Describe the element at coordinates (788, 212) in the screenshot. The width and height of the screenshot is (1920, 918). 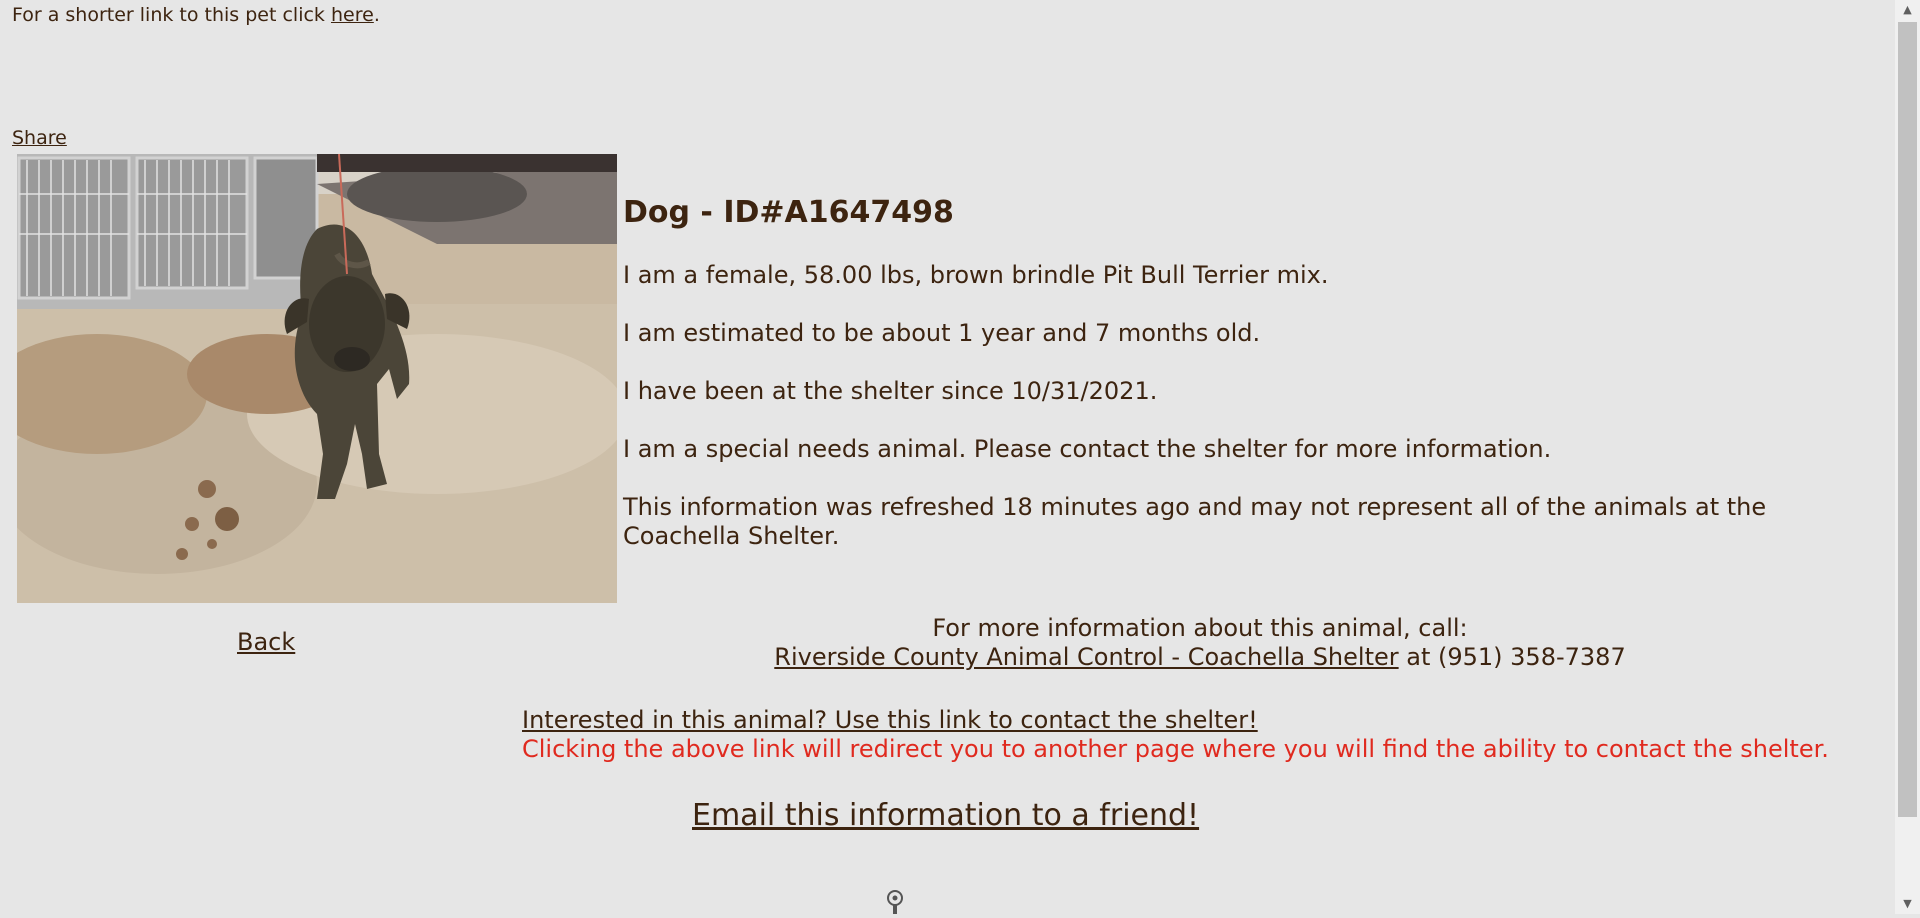
I see `animal-heading: Dog - ID#A1647498` at that location.